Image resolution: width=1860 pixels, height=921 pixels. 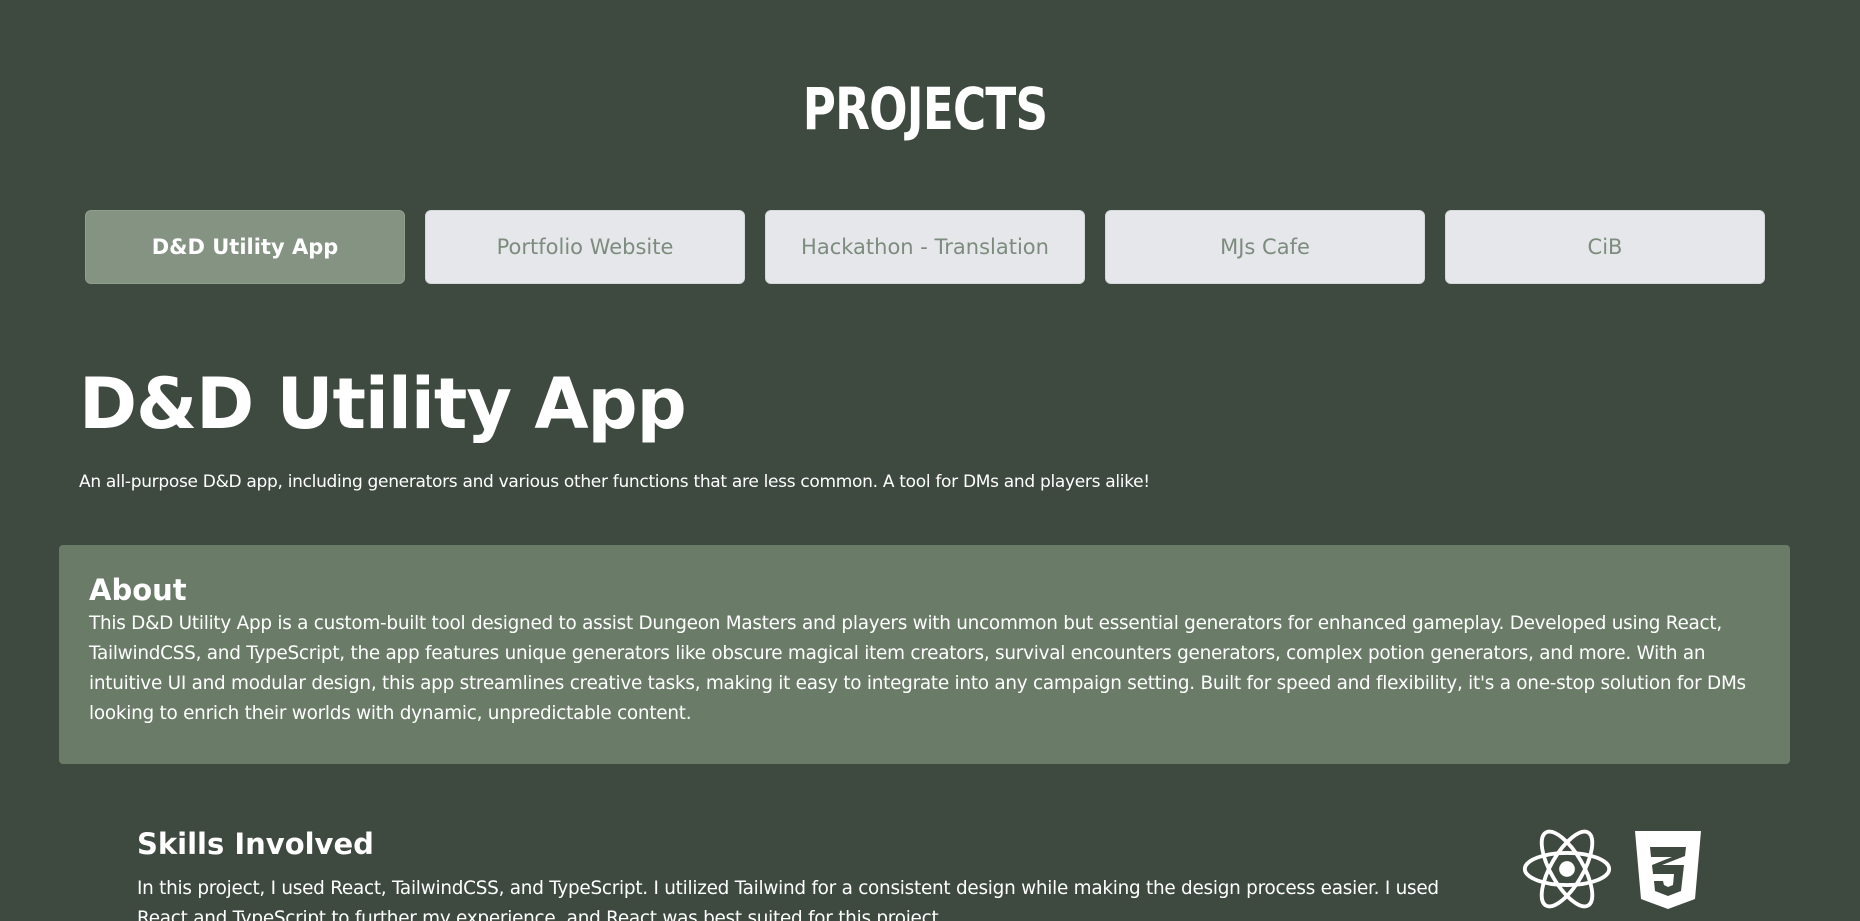 I want to click on tab-mjs-cafe: MJs Cafe, so click(x=1265, y=247).